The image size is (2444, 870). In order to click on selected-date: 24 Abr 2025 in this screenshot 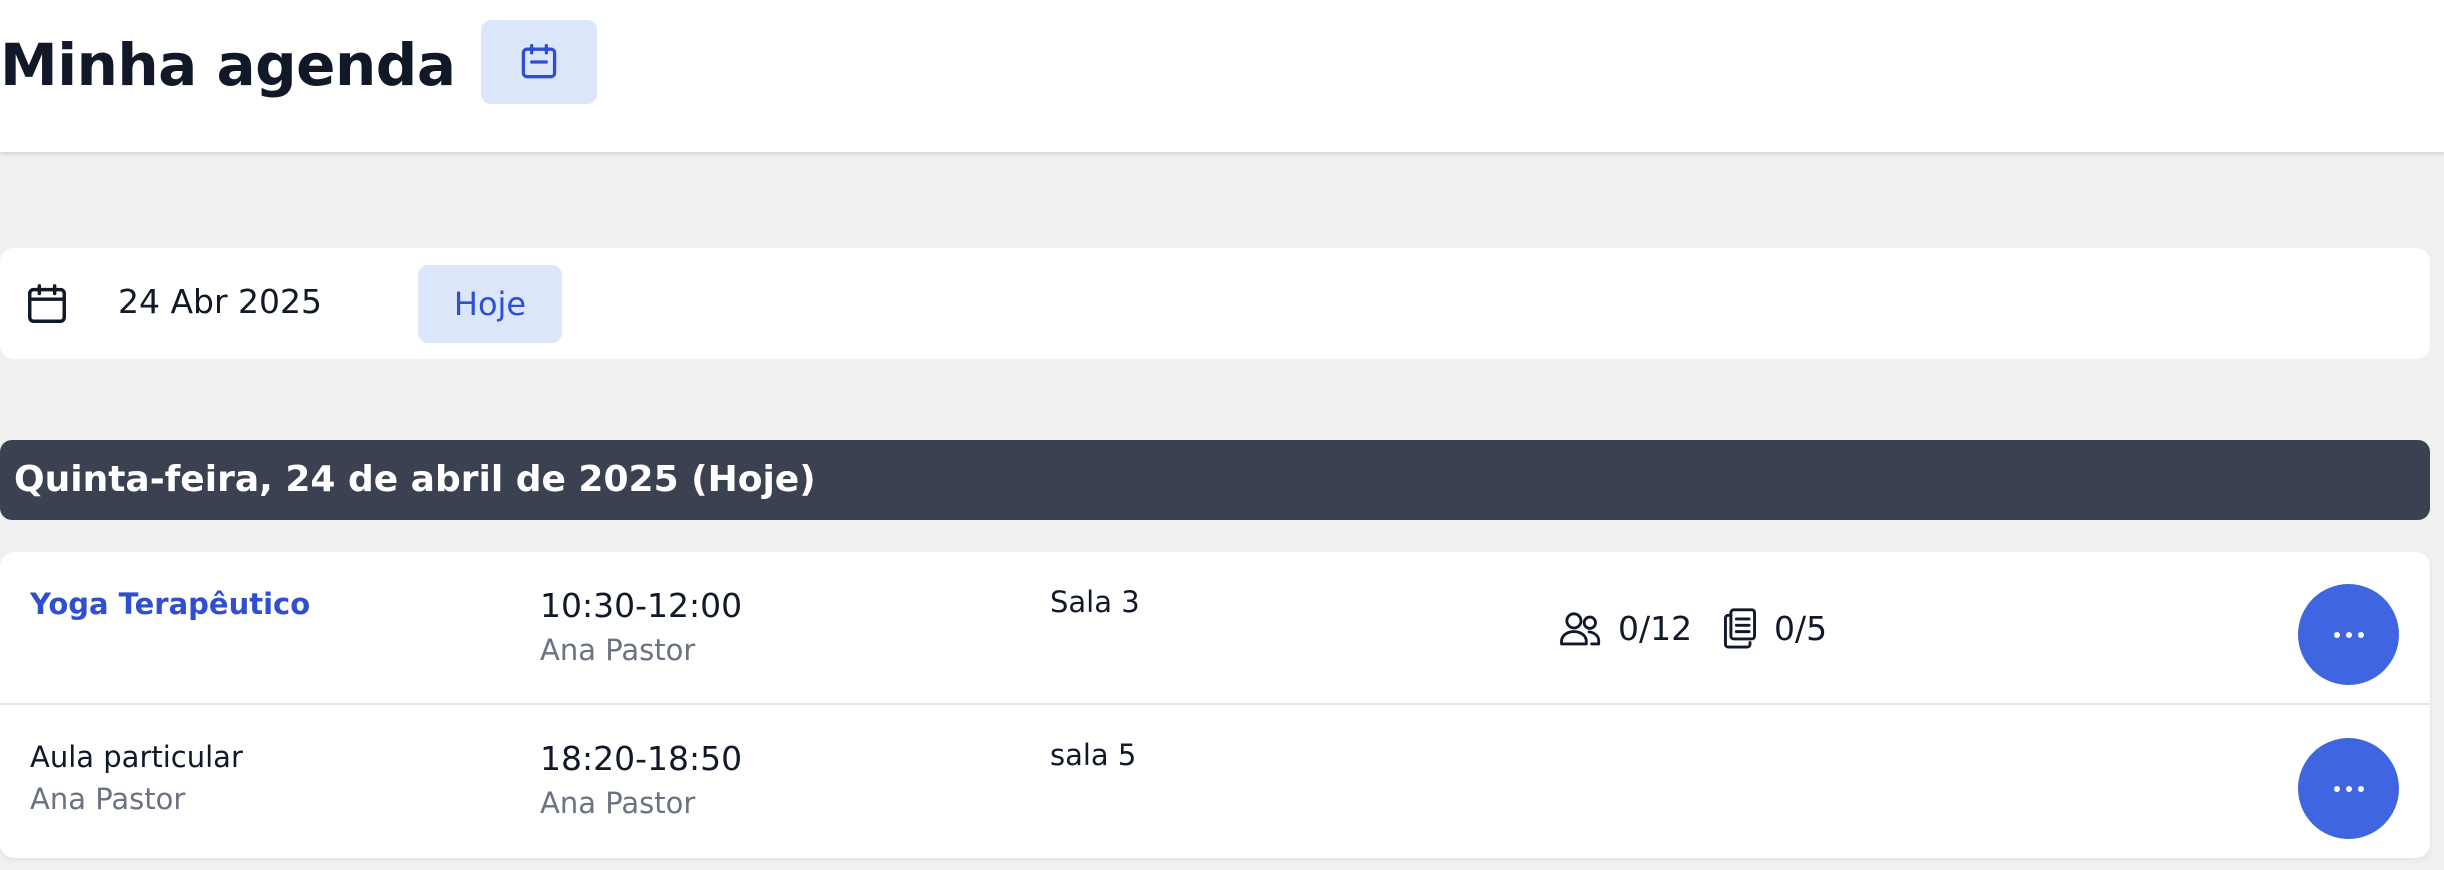, I will do `click(220, 302)`.